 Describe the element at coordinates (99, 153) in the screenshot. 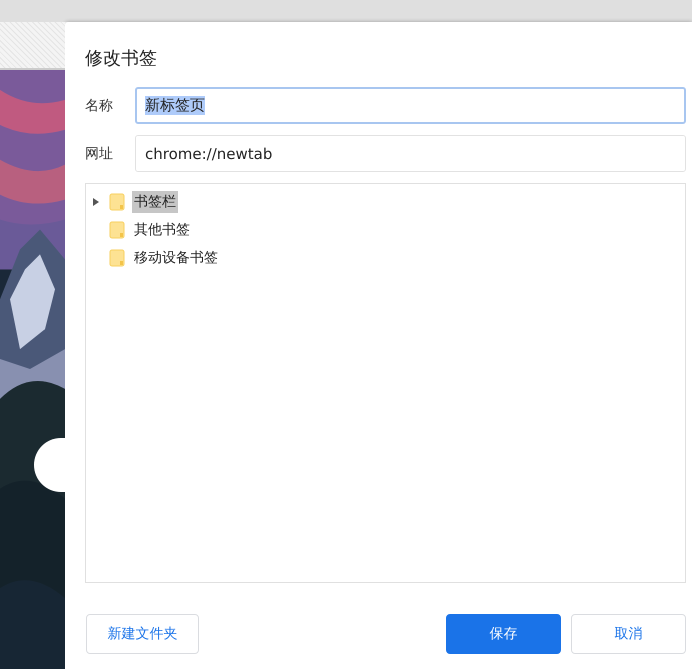

I see `field-label: 网址` at that location.